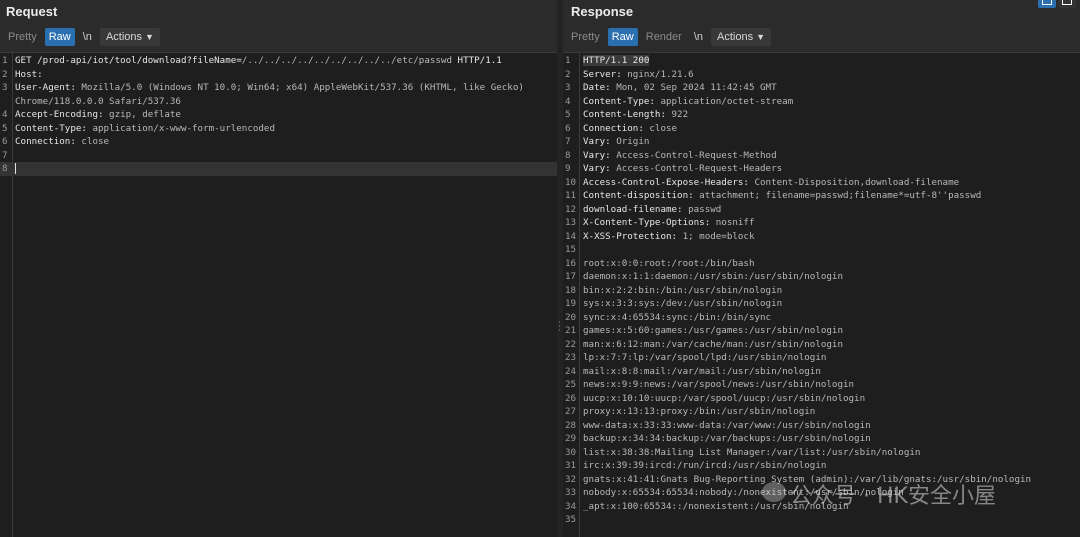 The image size is (1080, 537). Describe the element at coordinates (821, 36) in the screenshot. I see `response-toolbar: Pretty Raw Render \n Actions ▼` at that location.